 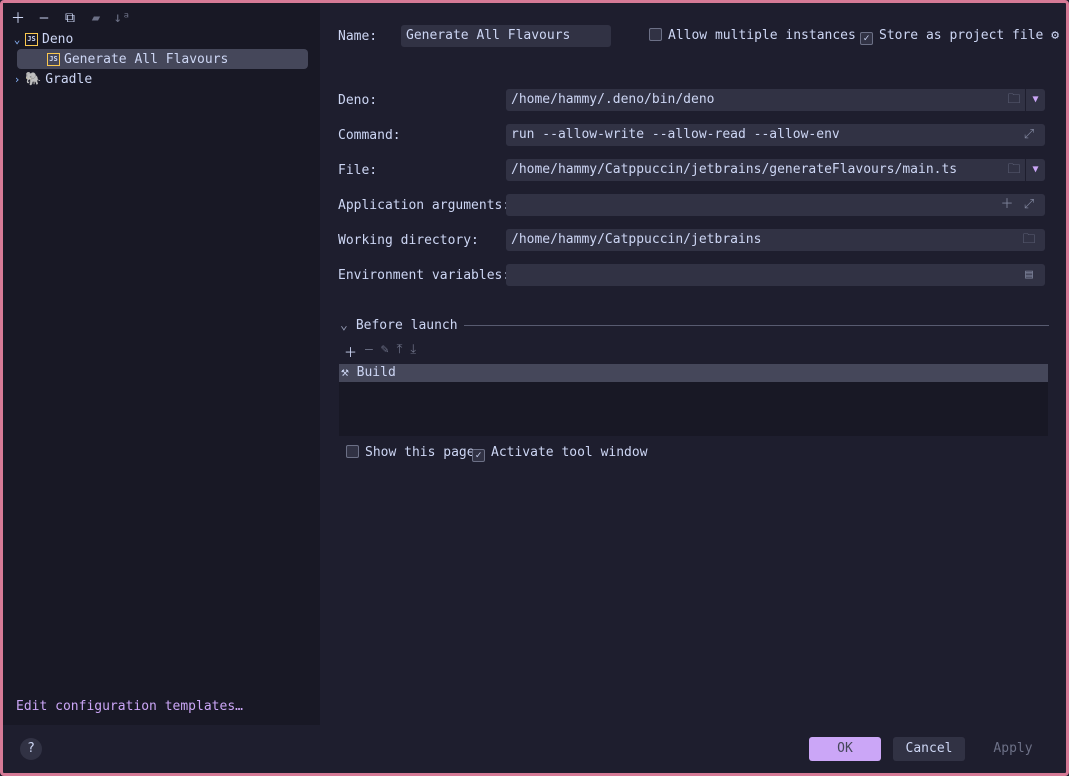 I want to click on ok-button: OK, so click(x=845, y=749).